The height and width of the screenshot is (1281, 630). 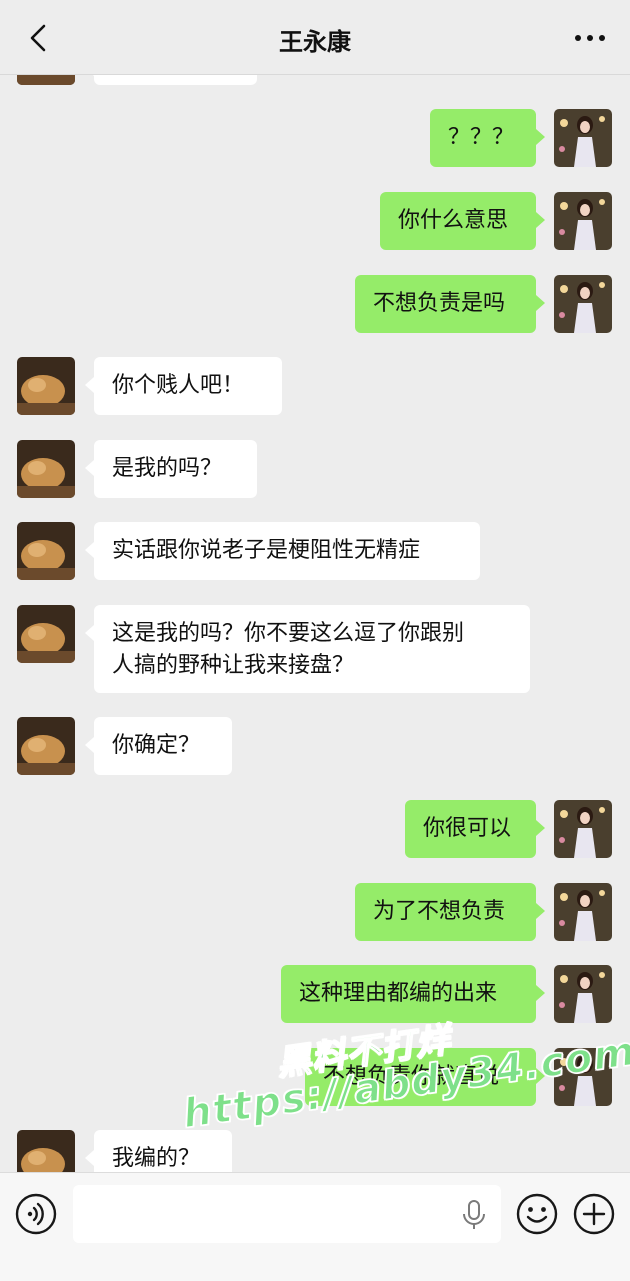 I want to click on emoji-icon, so click(x=537, y=1214).